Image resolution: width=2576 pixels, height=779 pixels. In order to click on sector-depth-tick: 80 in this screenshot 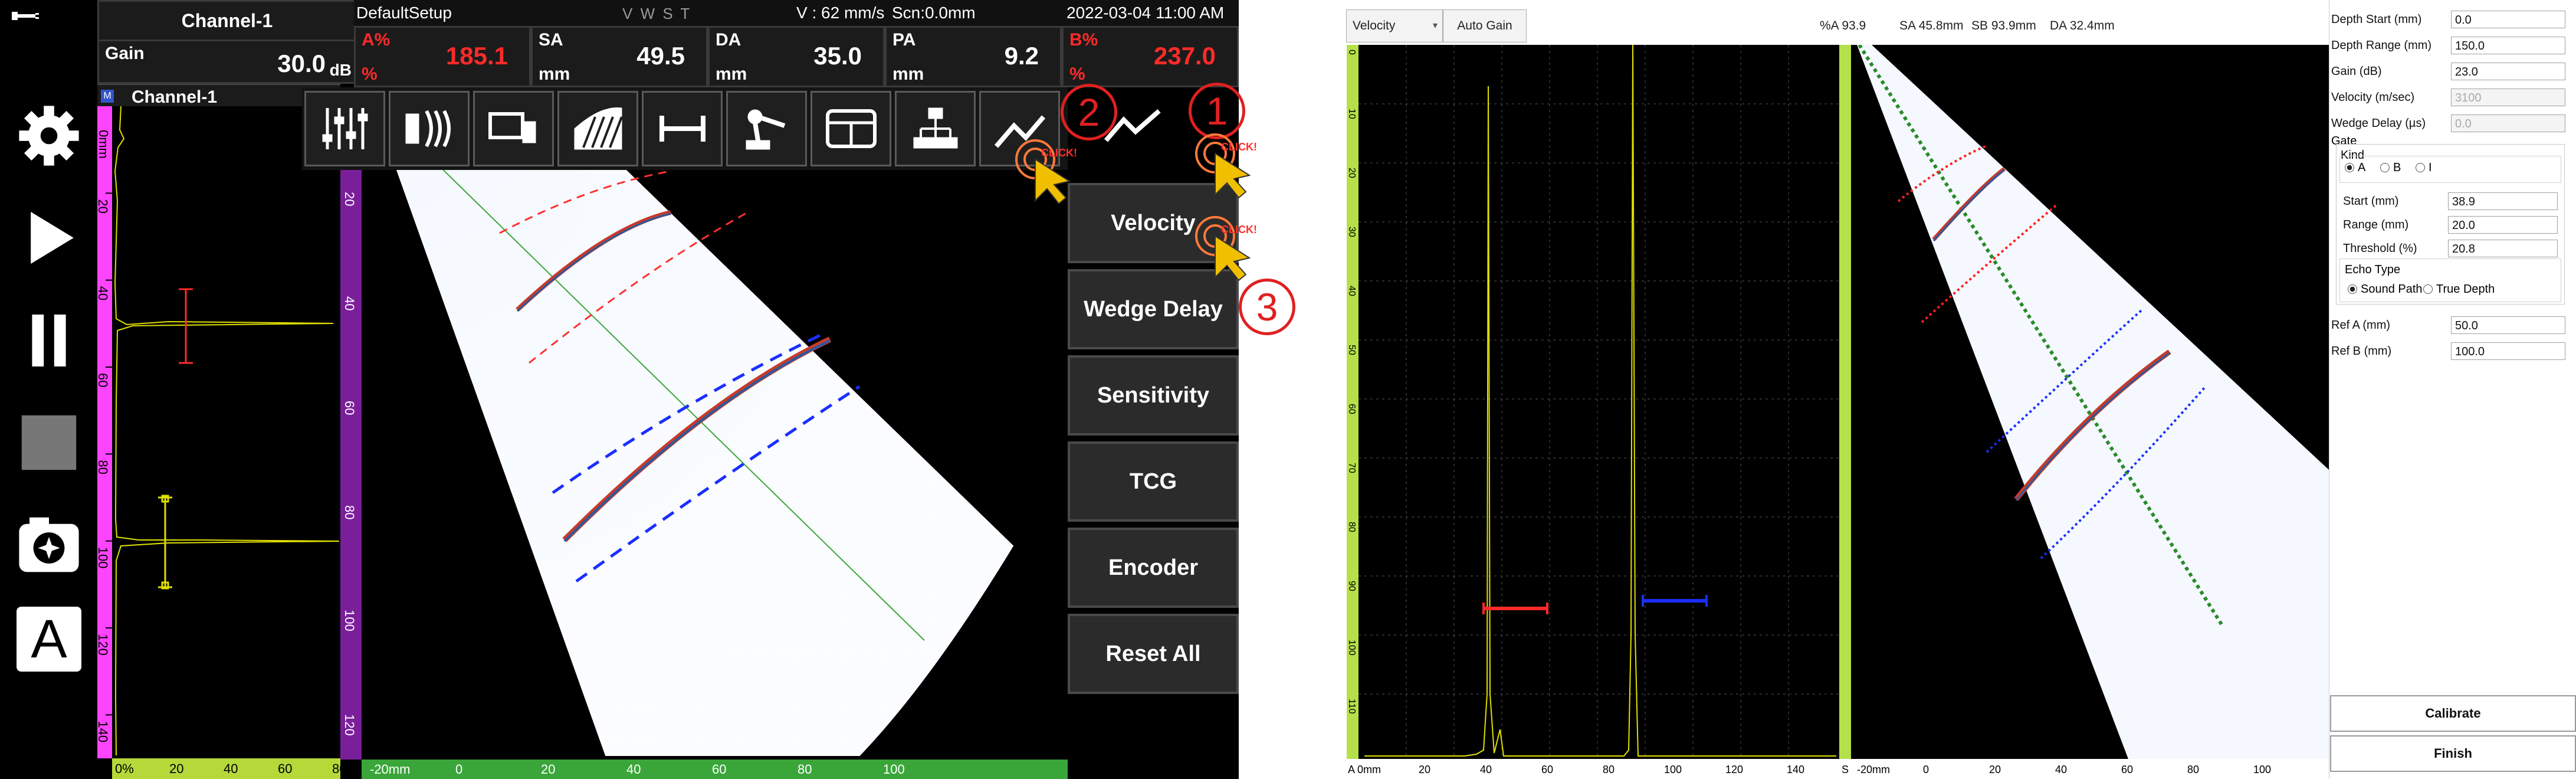, I will do `click(349, 512)`.